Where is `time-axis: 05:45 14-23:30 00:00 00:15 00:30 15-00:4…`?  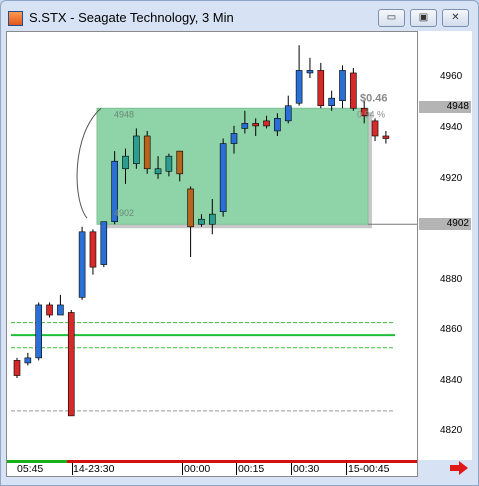
time-axis: 05:45 14-23:30 00:00 00:15 00:30 15-00:4… is located at coordinates (212, 468).